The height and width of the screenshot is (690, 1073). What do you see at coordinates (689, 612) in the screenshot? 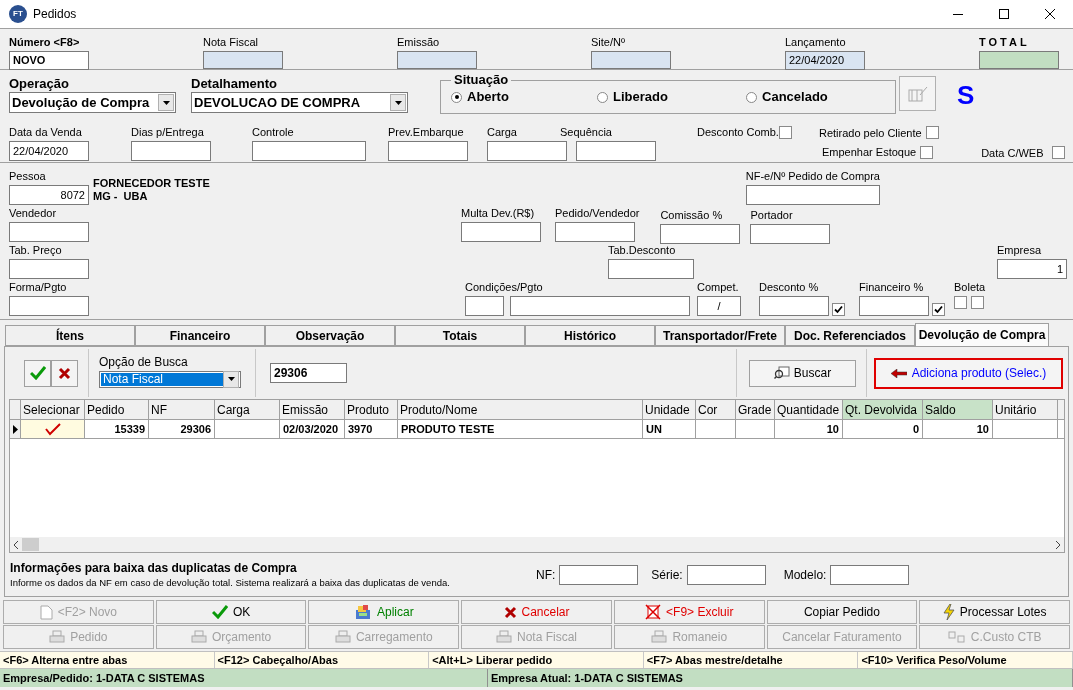
I see `action-button: <F9> Excluir` at bounding box center [689, 612].